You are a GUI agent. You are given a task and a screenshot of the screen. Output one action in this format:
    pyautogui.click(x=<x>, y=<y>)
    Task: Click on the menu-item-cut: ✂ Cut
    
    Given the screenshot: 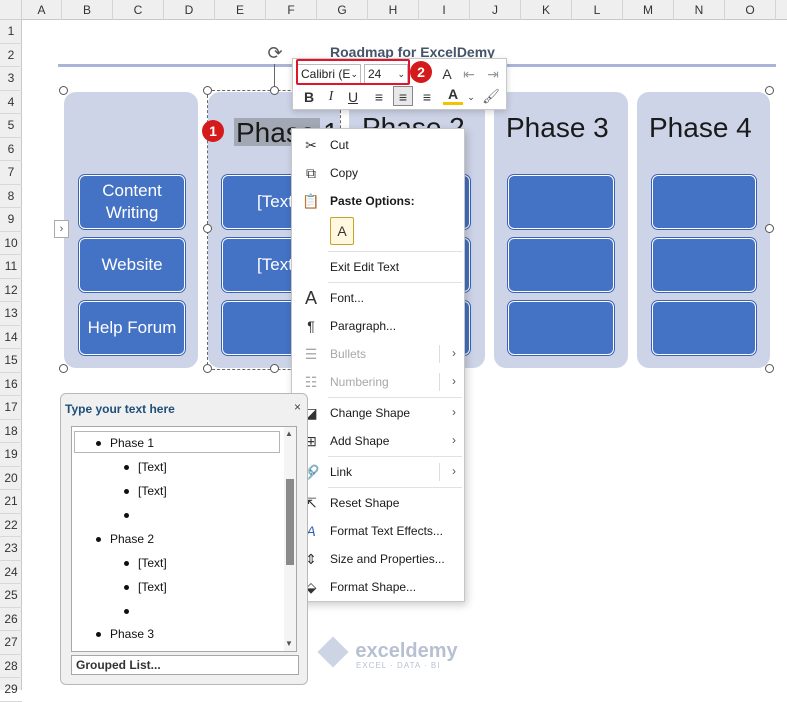 What is the action you would take?
    pyautogui.click(x=378, y=145)
    